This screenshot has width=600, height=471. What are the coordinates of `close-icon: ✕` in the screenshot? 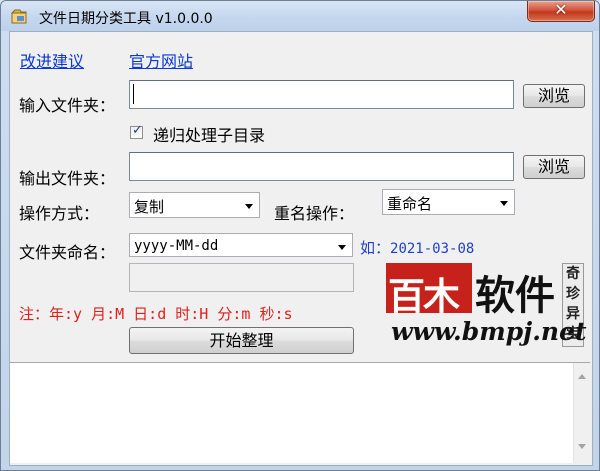 It's located at (561, 9).